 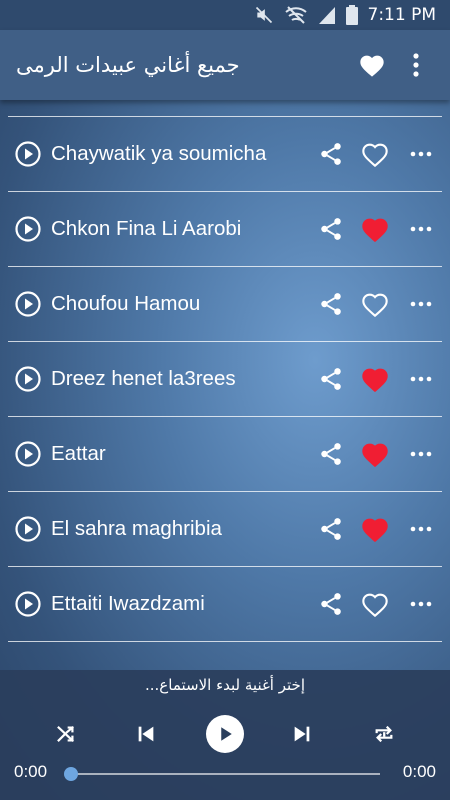 I want to click on song-title: Dreez henet la3rees, so click(x=143, y=378).